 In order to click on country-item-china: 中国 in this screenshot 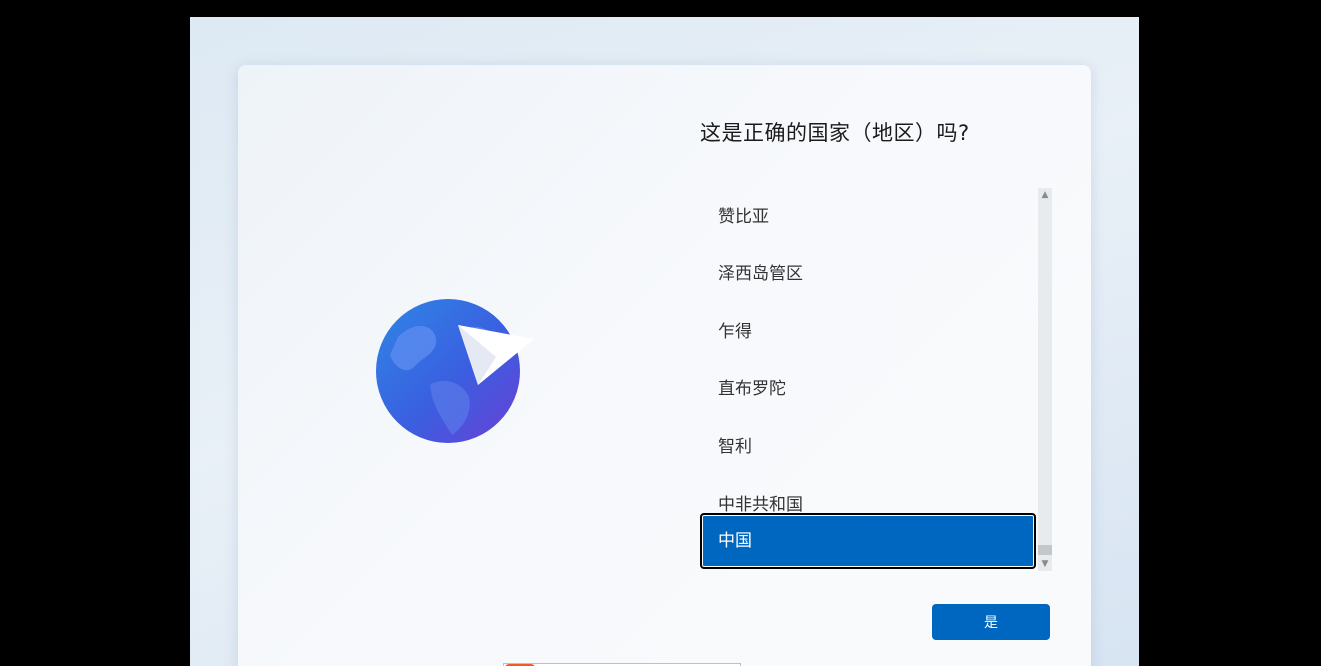, I will do `click(868, 541)`.